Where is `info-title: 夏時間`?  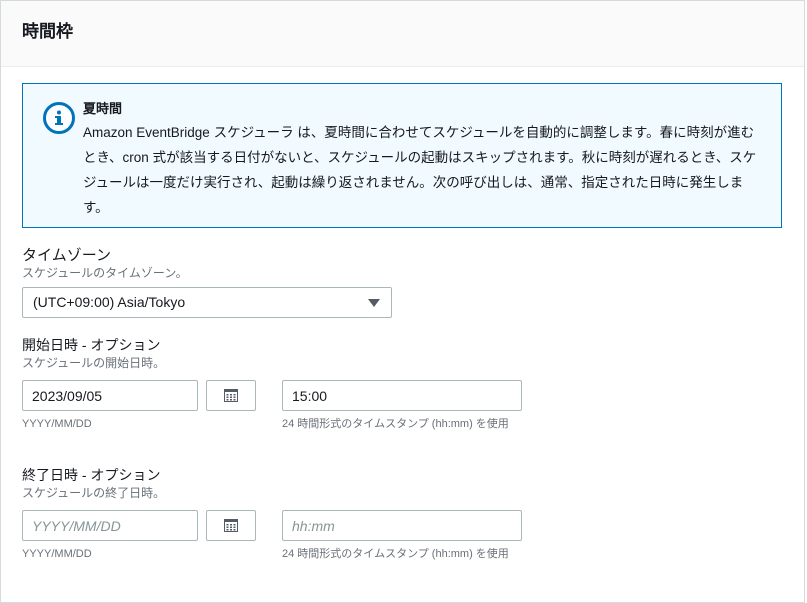 info-title: 夏時間 is located at coordinates (103, 108).